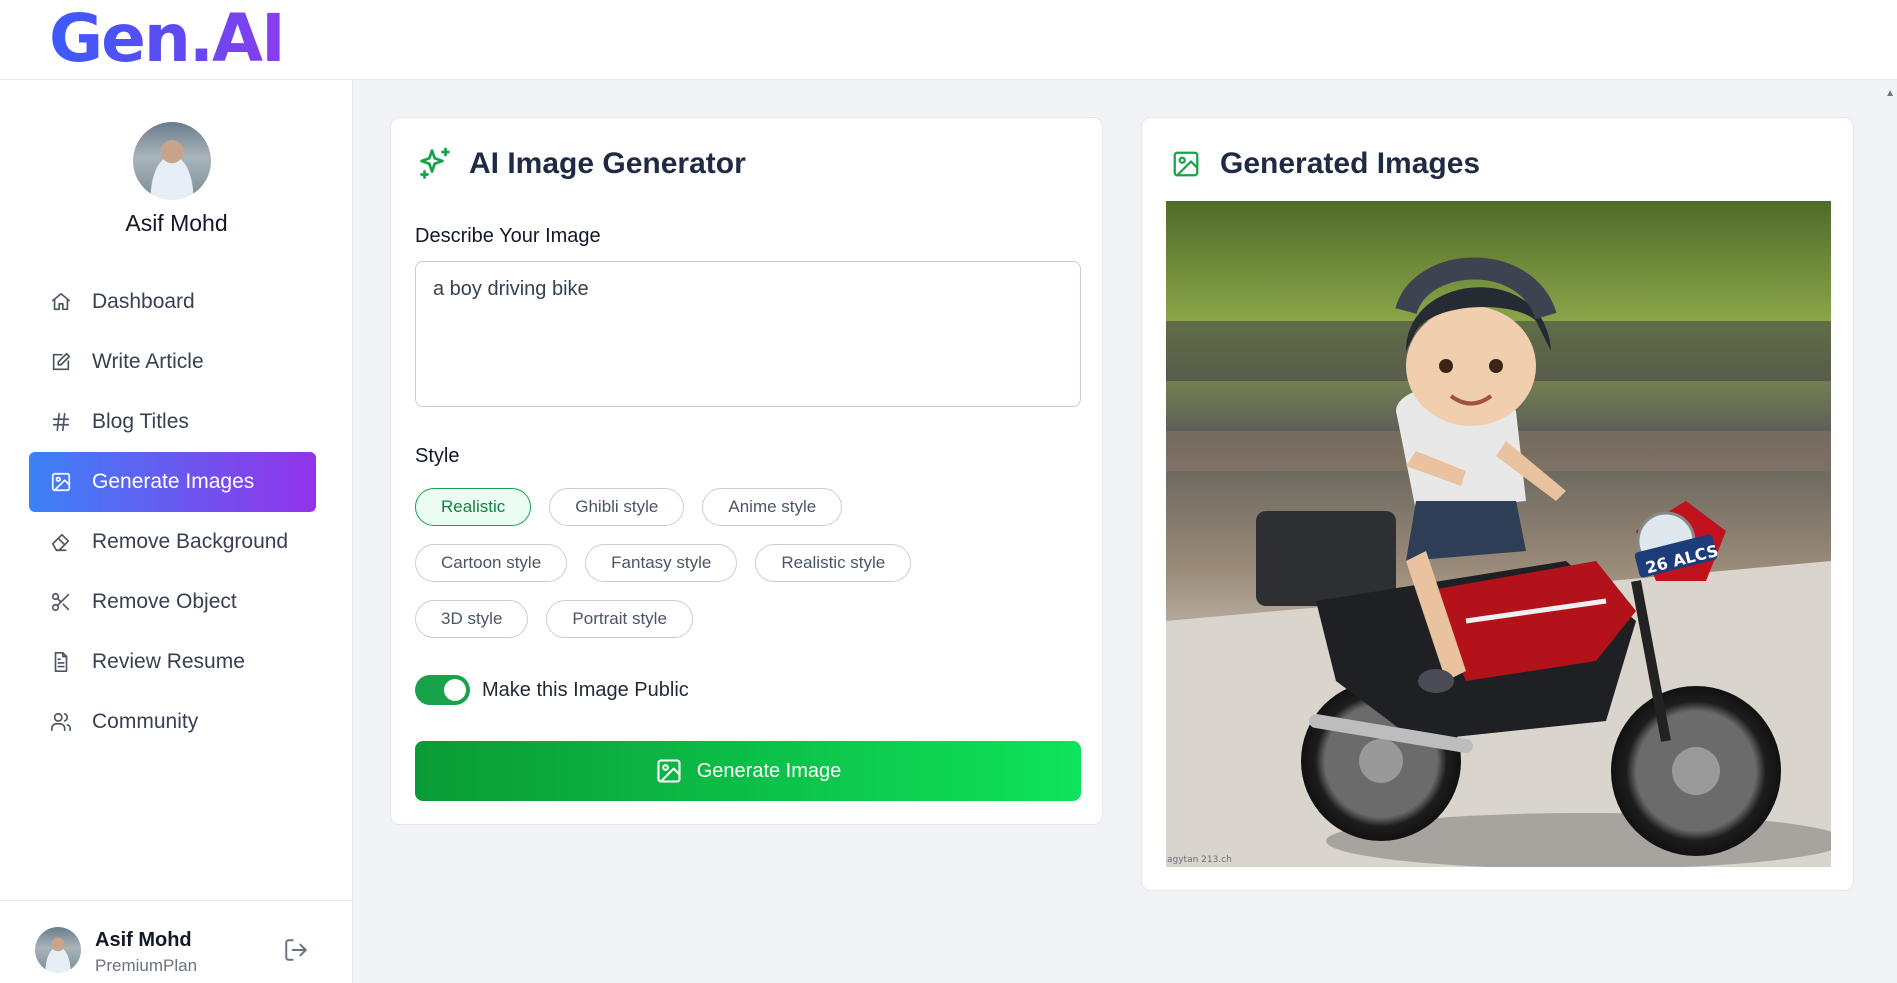  Describe the element at coordinates (772, 507) in the screenshot. I see `style-chip-anime: Anime style` at that location.